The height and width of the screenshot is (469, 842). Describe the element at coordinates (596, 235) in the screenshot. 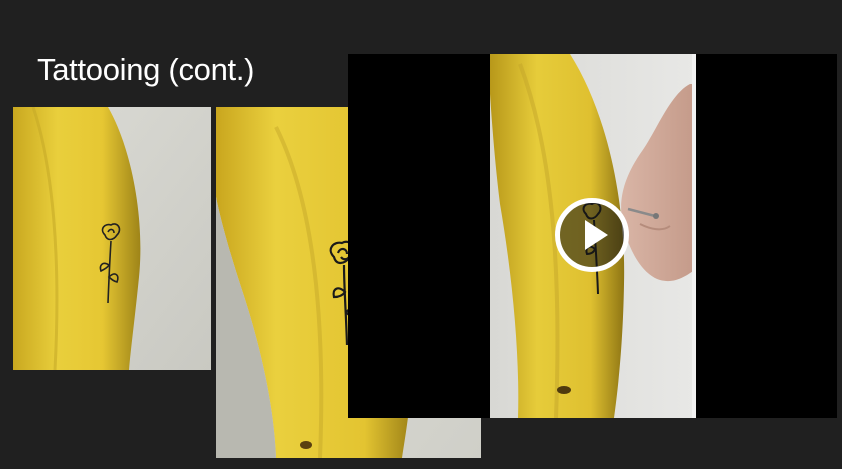

I see `play-icon` at that location.